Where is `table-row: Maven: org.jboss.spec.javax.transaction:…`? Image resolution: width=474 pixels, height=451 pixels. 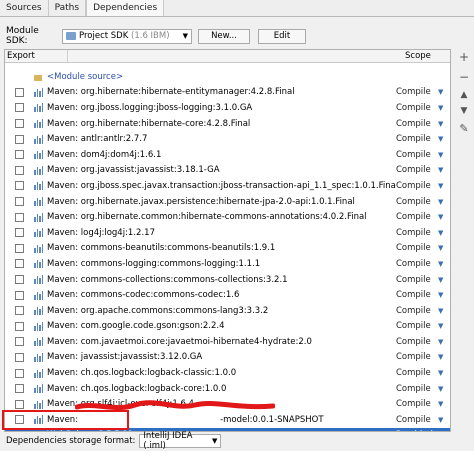 table-row: Maven: org.jboss.spec.javax.transaction:… is located at coordinates (227, 186).